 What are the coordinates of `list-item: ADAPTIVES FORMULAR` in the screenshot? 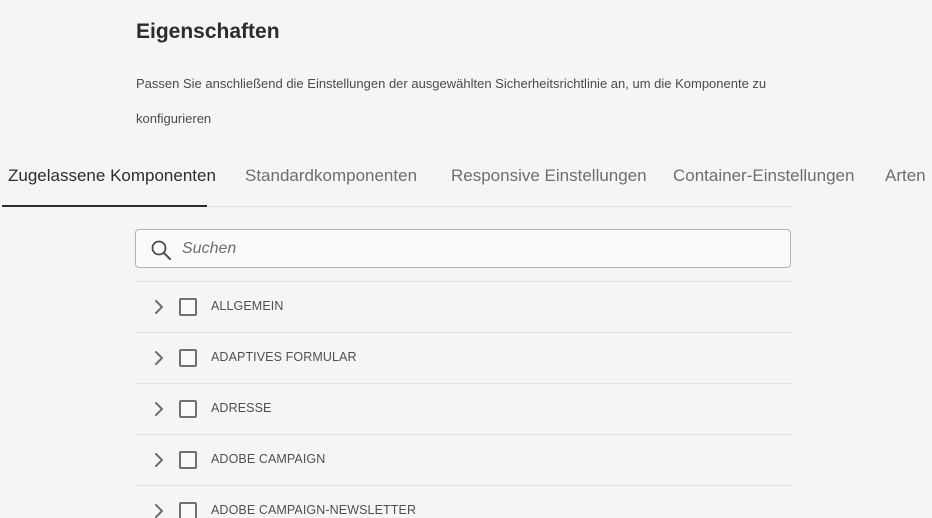 It's located at (464, 357).